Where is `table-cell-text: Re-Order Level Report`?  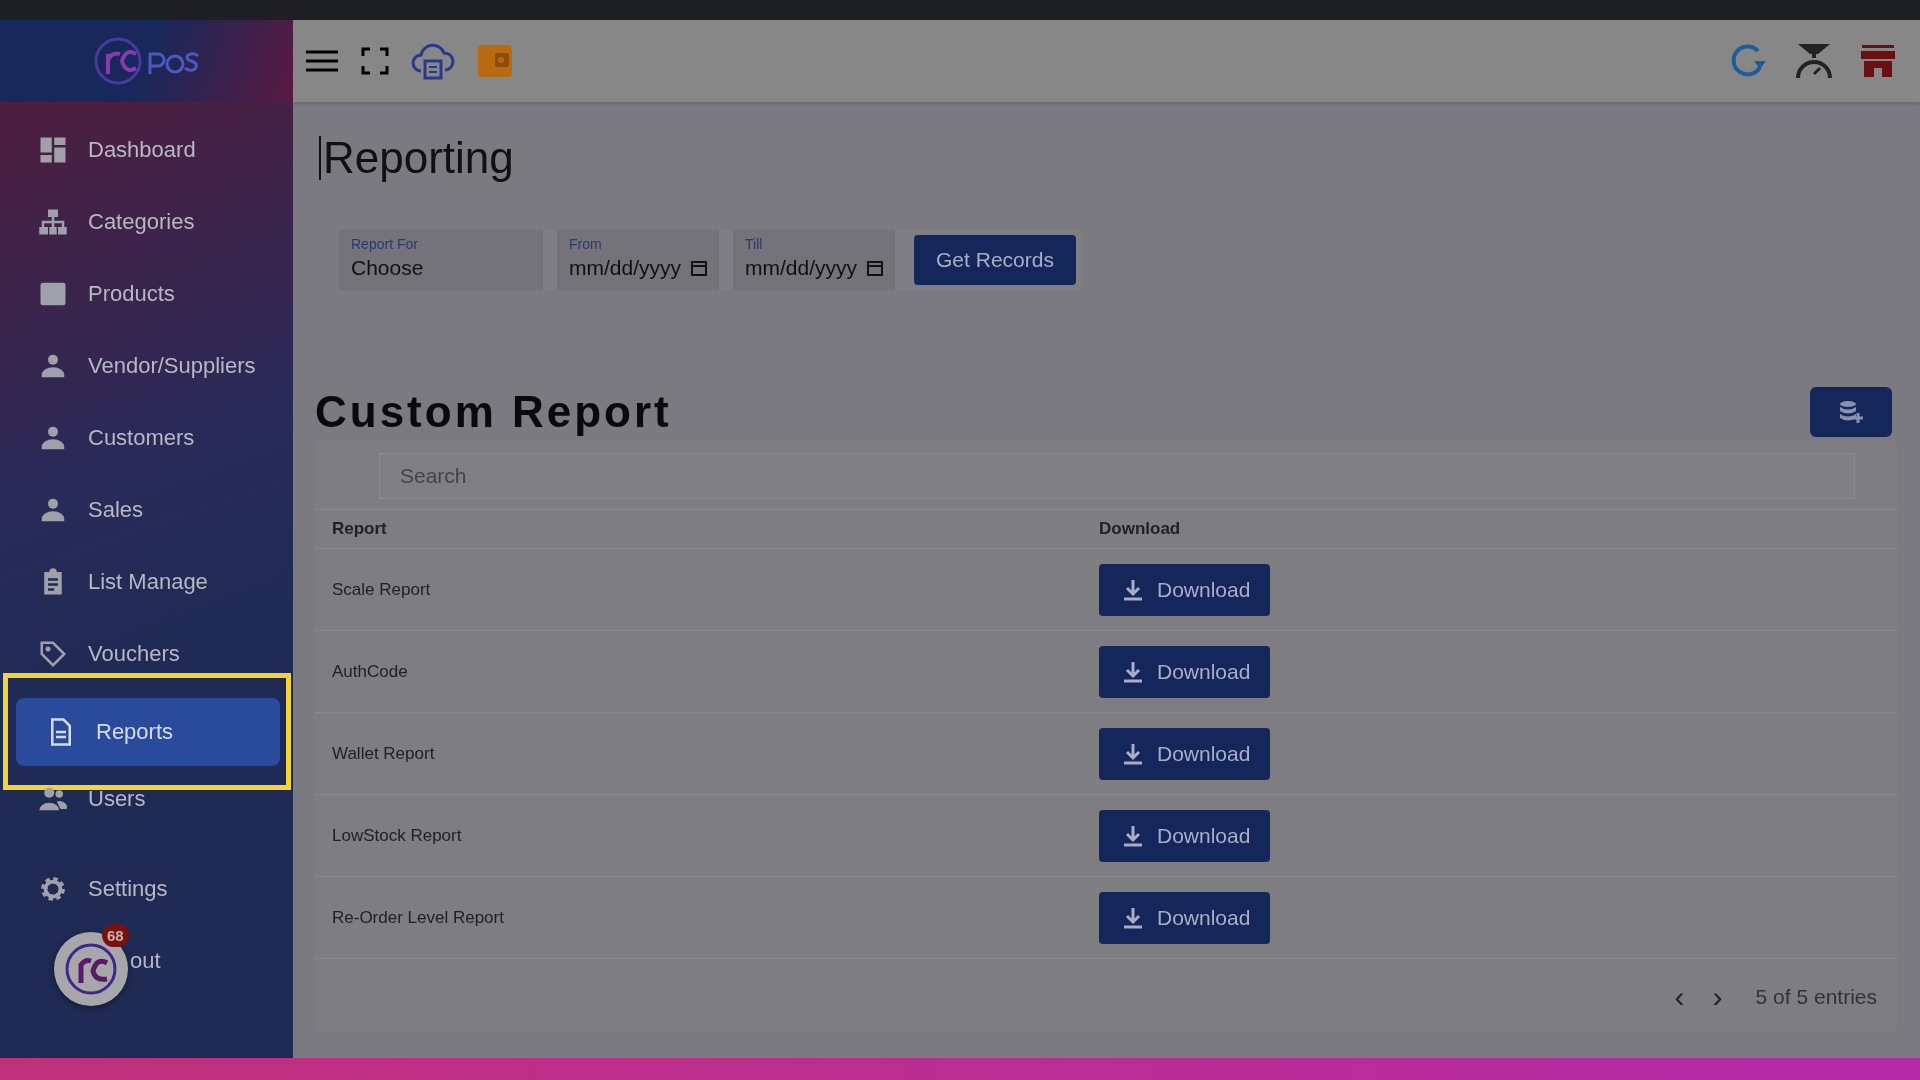 table-cell-text: Re-Order Level Report is located at coordinates (418, 917).